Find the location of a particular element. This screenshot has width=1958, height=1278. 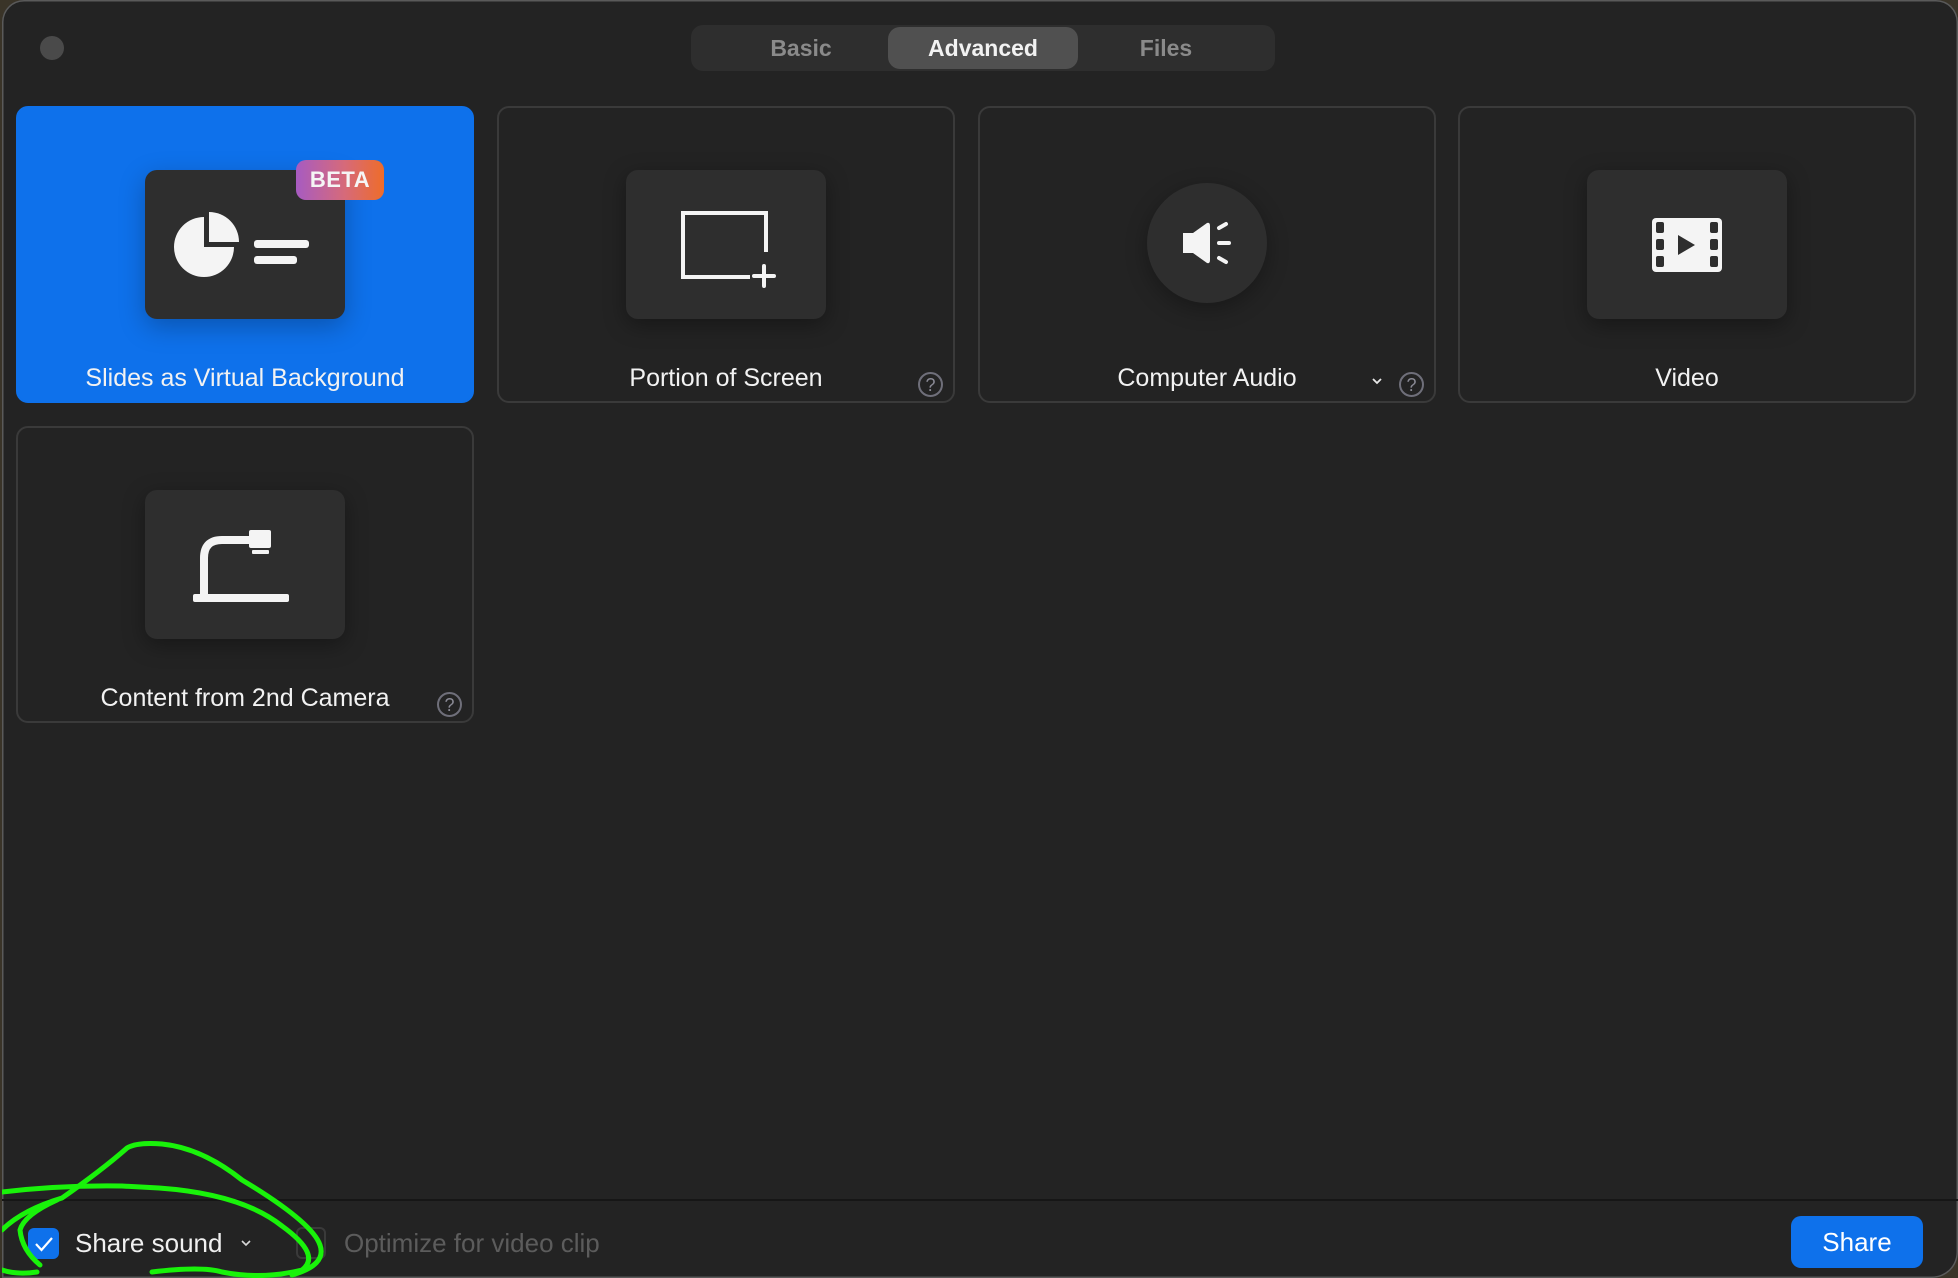

card-label: Computer Audio is located at coordinates (1207, 378).